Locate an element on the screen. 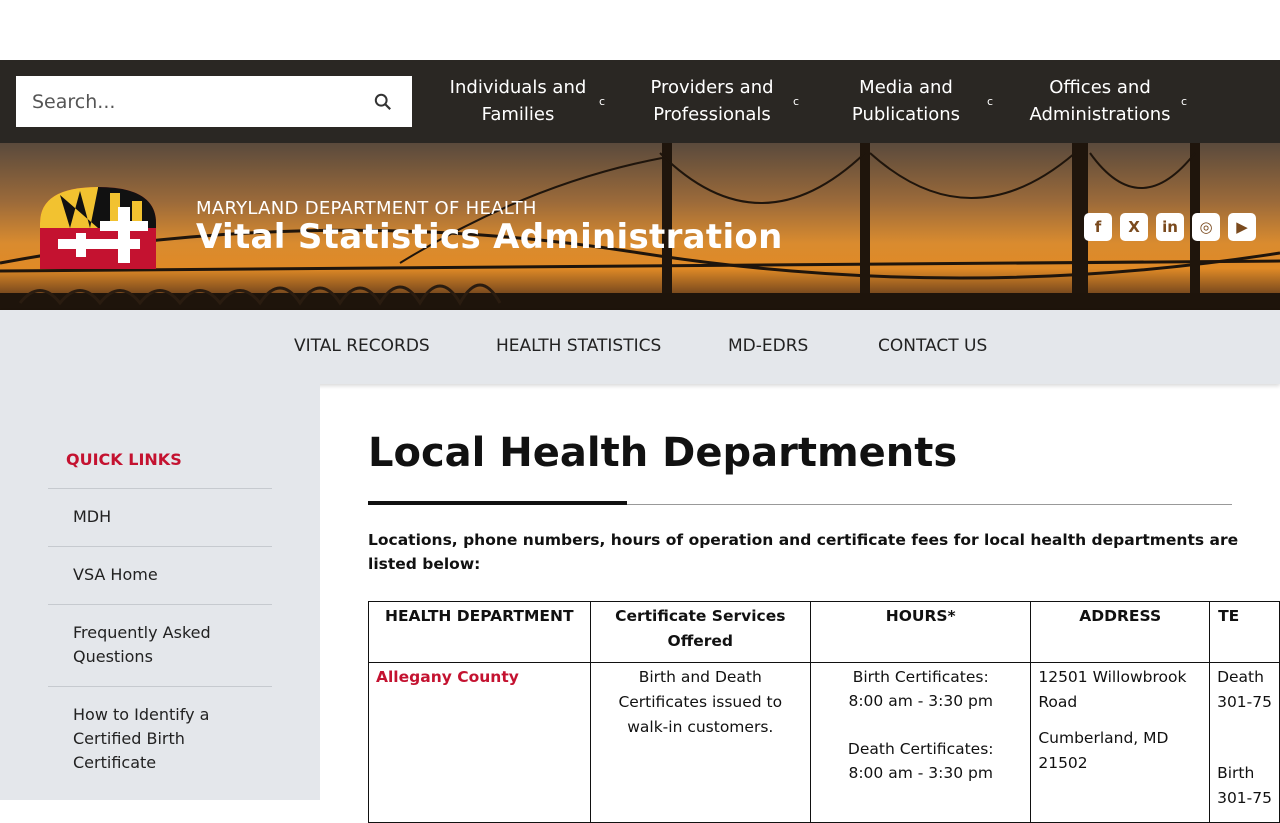 The height and width of the screenshot is (823, 1280). youtube-icon: ▶ is located at coordinates (1242, 227).